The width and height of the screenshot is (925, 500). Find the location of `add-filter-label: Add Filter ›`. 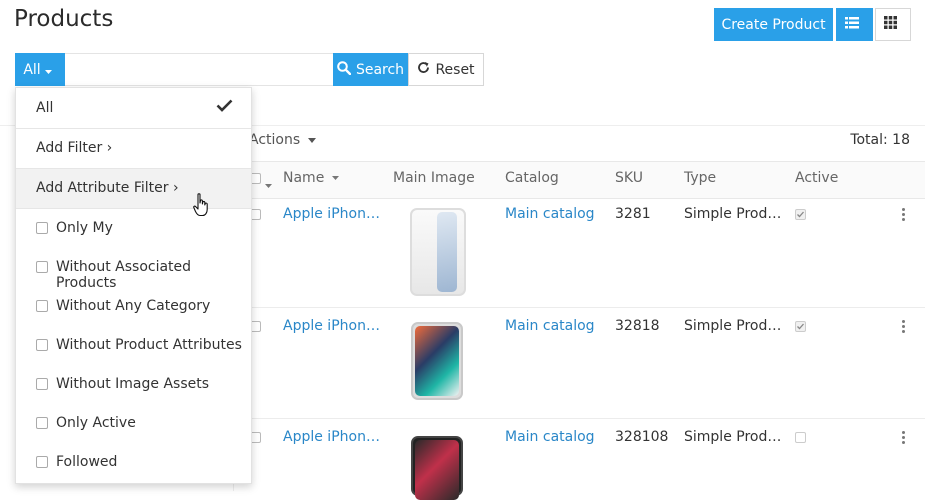

add-filter-label: Add Filter › is located at coordinates (74, 148).